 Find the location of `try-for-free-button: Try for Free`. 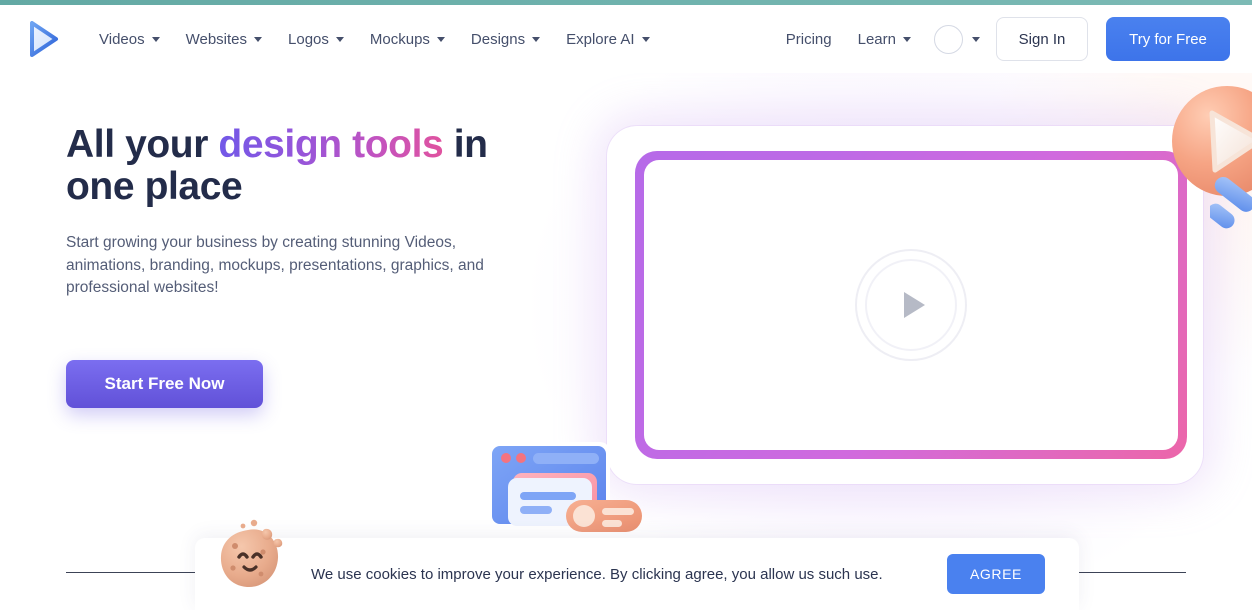

try-for-free-button: Try for Free is located at coordinates (1168, 39).